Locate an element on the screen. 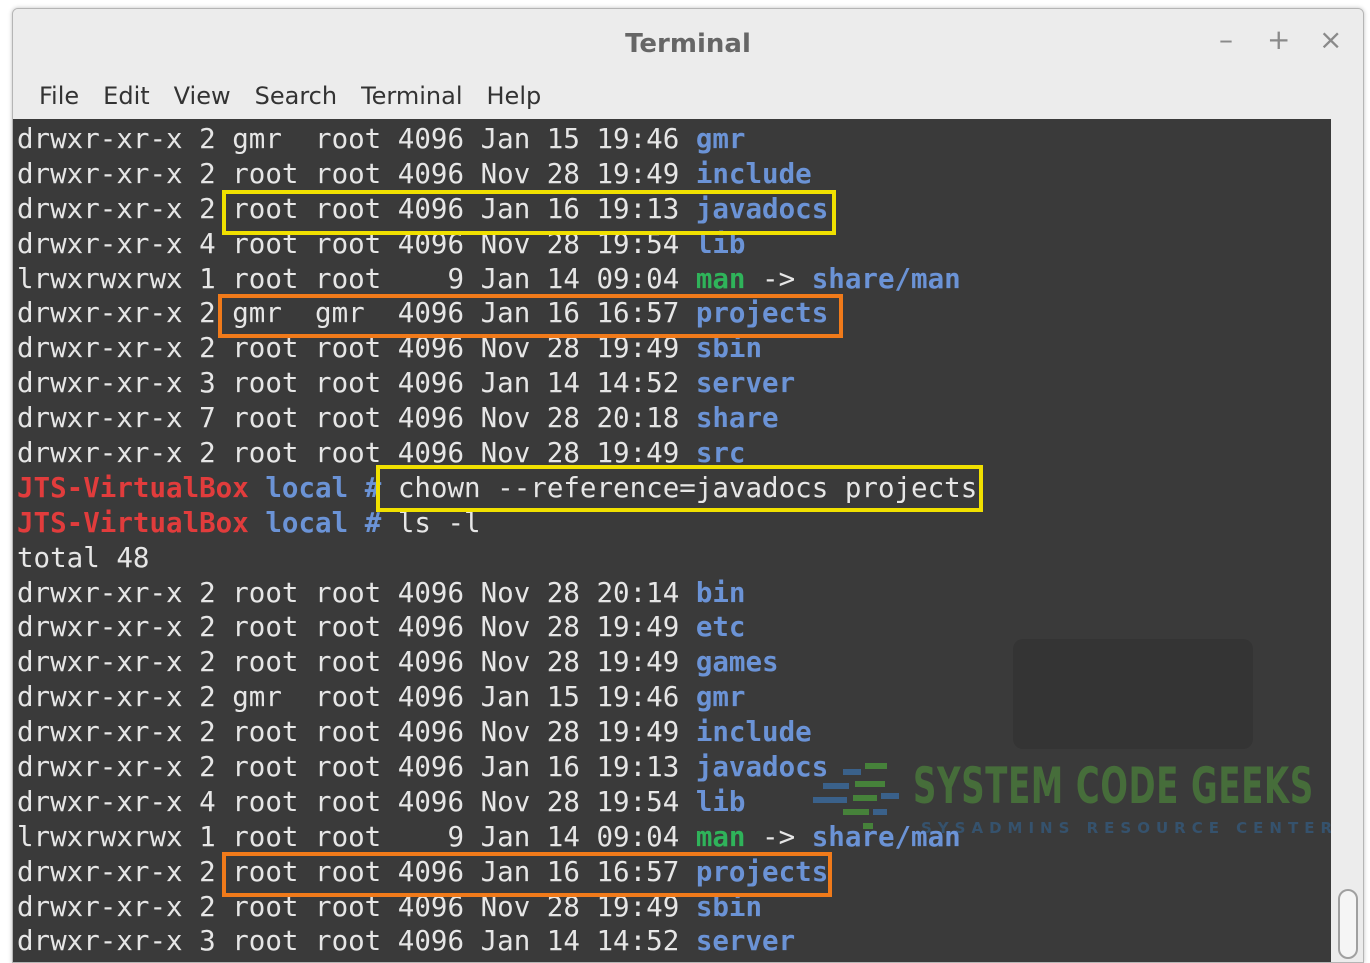 This screenshot has width=1370, height=963. listing-meta: drwxr-xr-x 7 root root 4096 Nov 28 20:18 is located at coordinates (356, 418).